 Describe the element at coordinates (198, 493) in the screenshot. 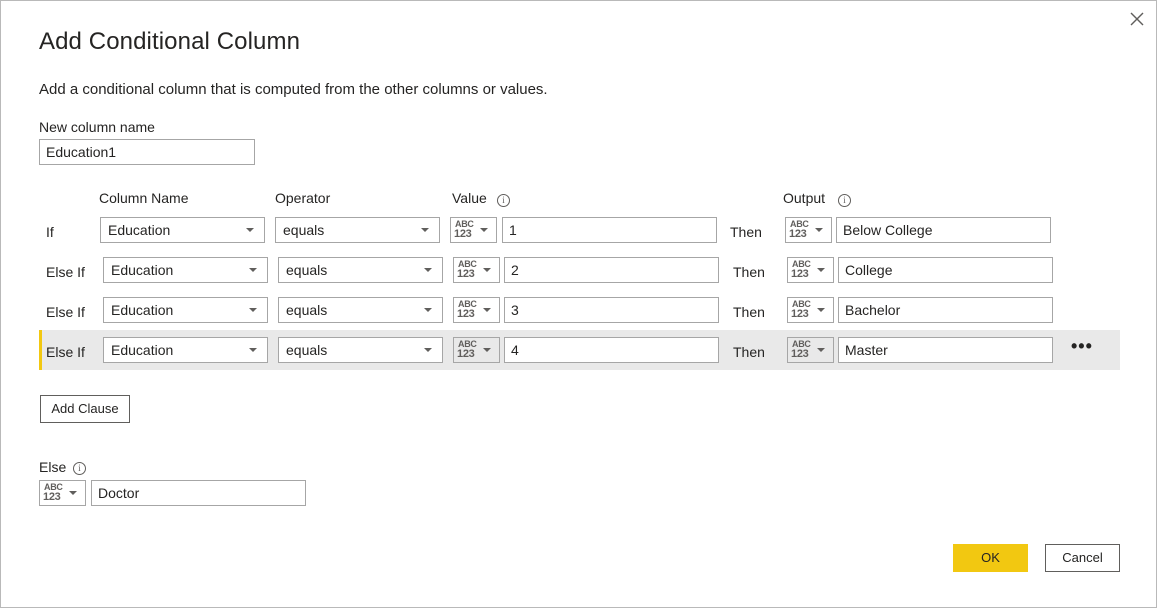

I see `else-value-input` at that location.